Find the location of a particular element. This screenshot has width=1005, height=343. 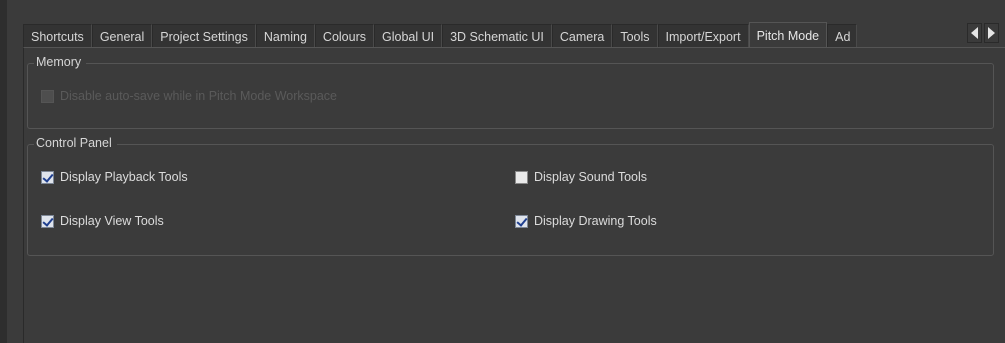

sound-tools-option: Display Sound Tools is located at coordinates (581, 177).